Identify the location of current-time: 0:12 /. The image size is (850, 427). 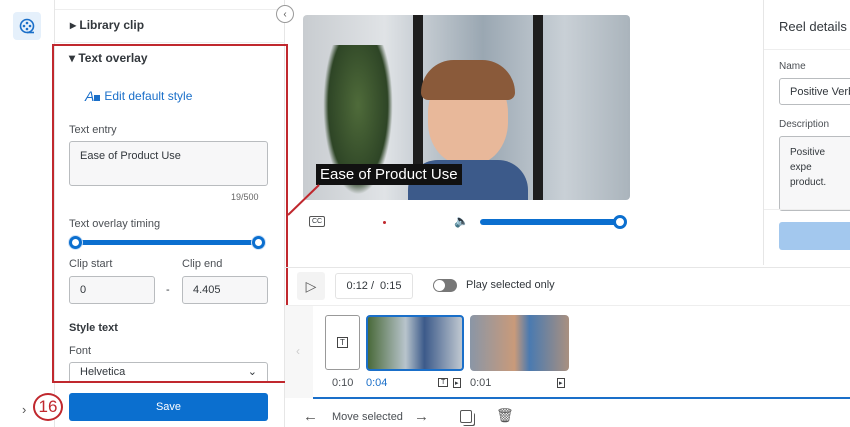
(360, 286).